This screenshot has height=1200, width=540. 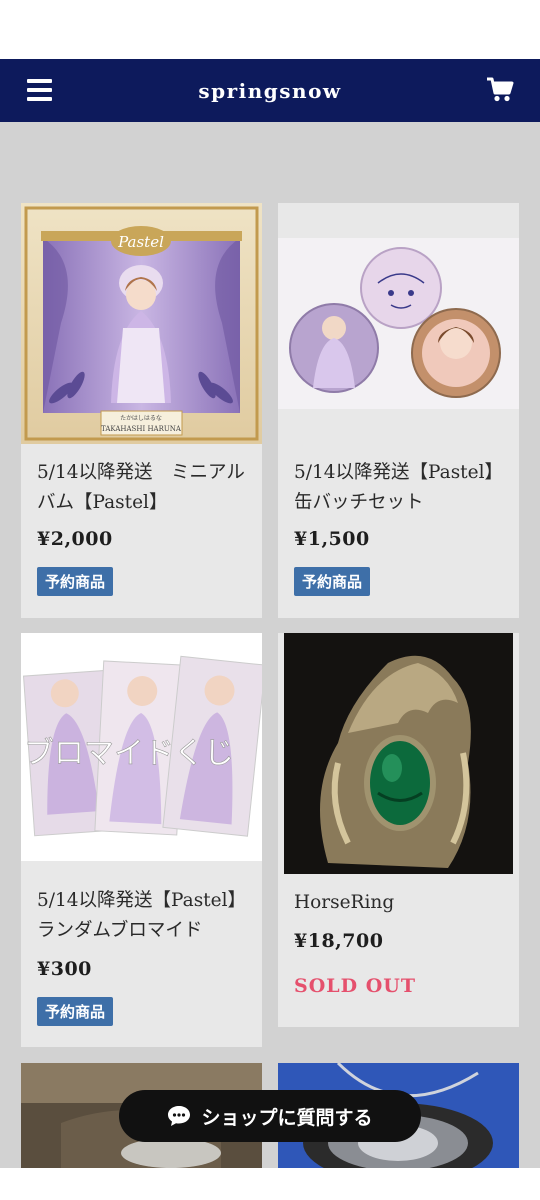 What do you see at coordinates (179, 1116) in the screenshot?
I see `chat-bubble-icon` at bounding box center [179, 1116].